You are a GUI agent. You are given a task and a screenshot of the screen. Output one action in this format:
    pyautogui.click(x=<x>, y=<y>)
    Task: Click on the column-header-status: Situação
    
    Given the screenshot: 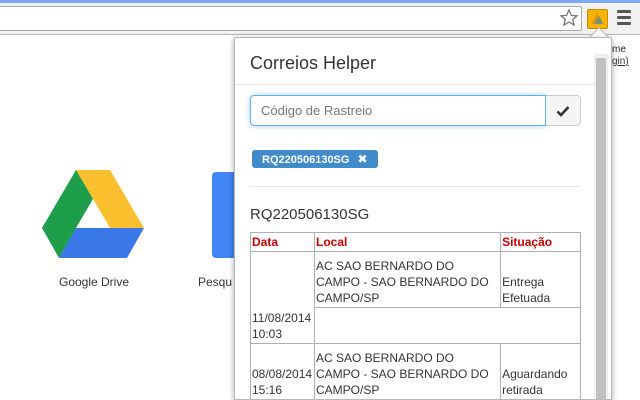 What is the action you would take?
    pyautogui.click(x=540, y=242)
    